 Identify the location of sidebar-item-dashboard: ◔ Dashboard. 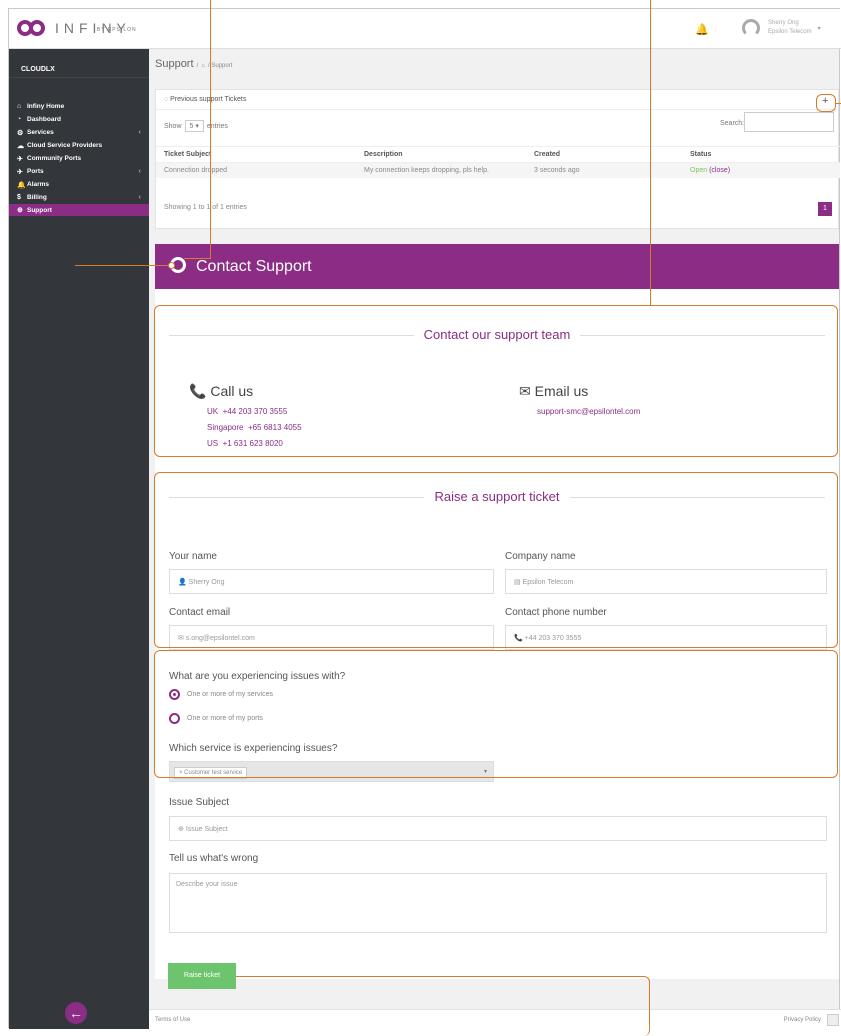
(79, 119).